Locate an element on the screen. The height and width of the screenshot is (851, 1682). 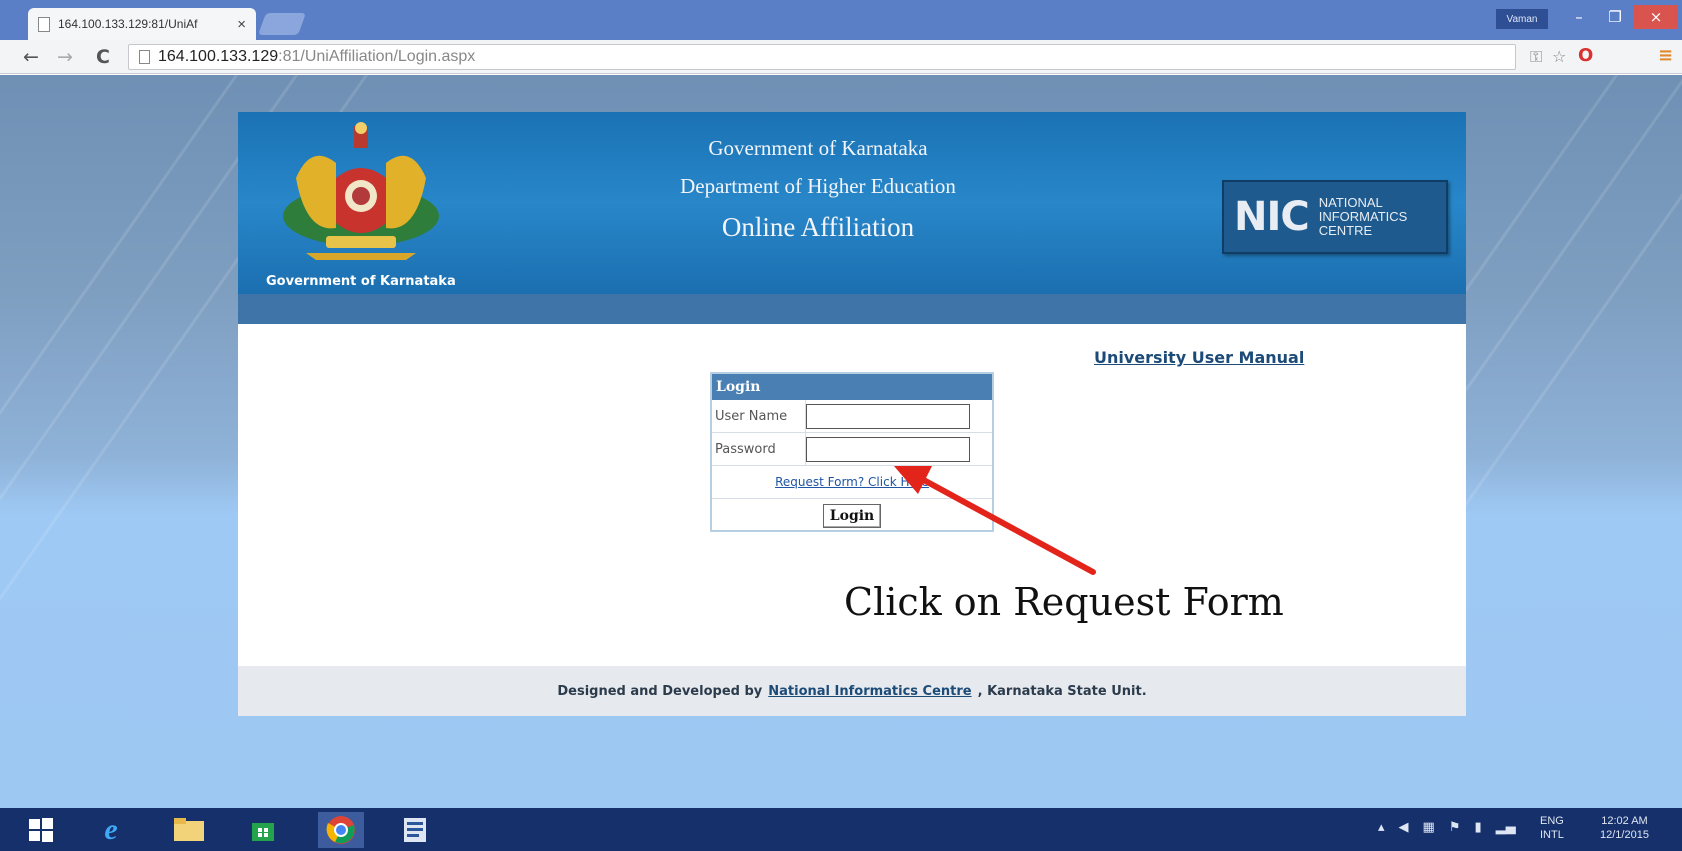
opera-icon: O is located at coordinates (1585, 55).